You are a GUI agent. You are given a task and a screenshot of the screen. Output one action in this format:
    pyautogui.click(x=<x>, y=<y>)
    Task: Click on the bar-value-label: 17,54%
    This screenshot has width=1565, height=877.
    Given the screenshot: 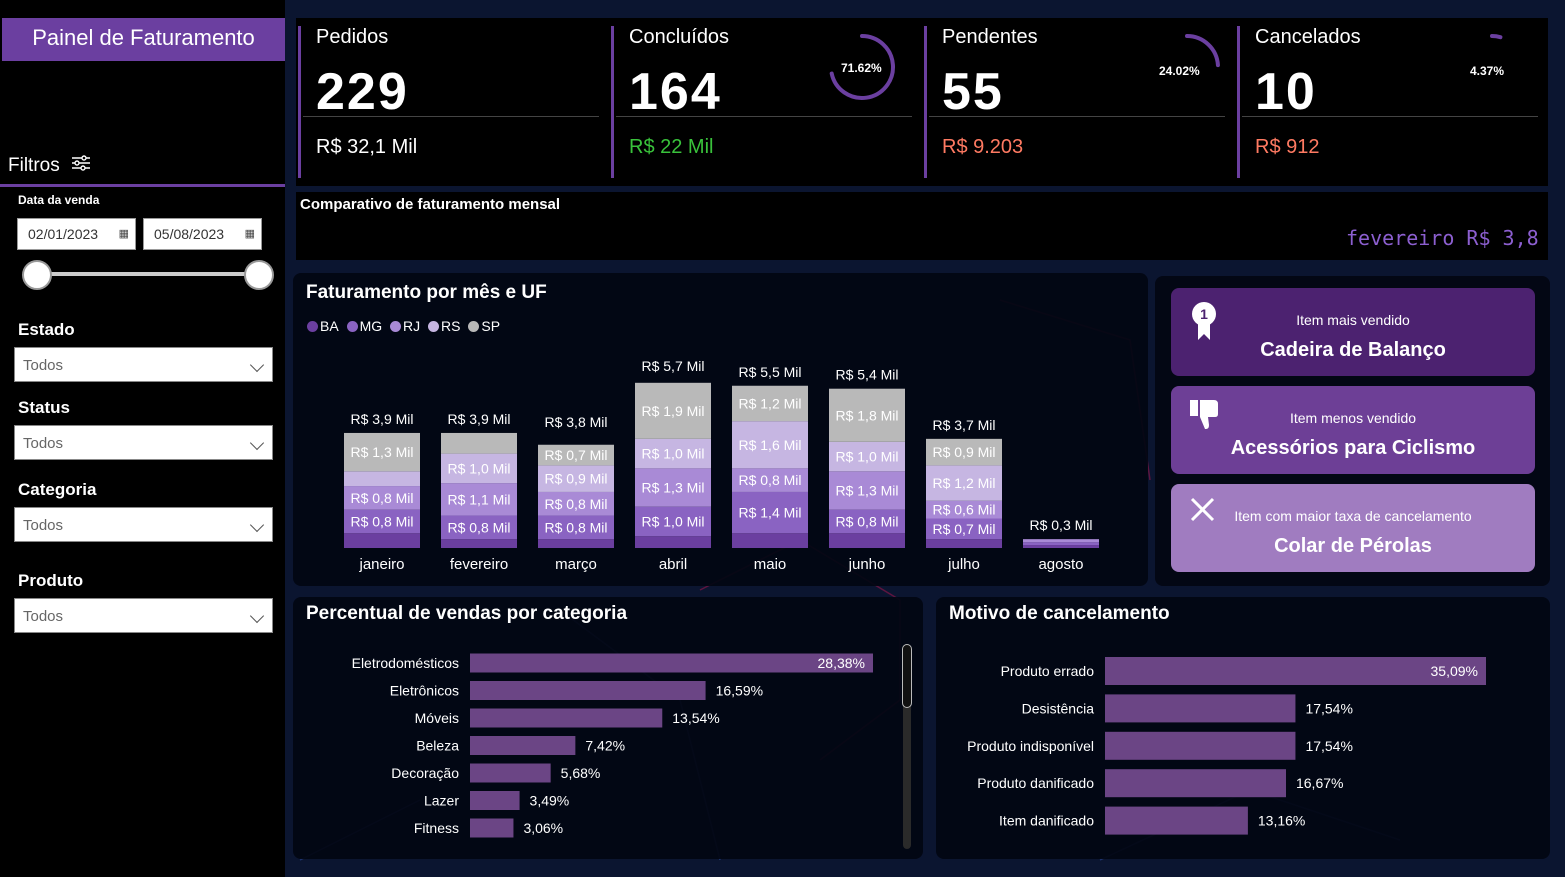 What is the action you would take?
    pyautogui.click(x=1328, y=746)
    